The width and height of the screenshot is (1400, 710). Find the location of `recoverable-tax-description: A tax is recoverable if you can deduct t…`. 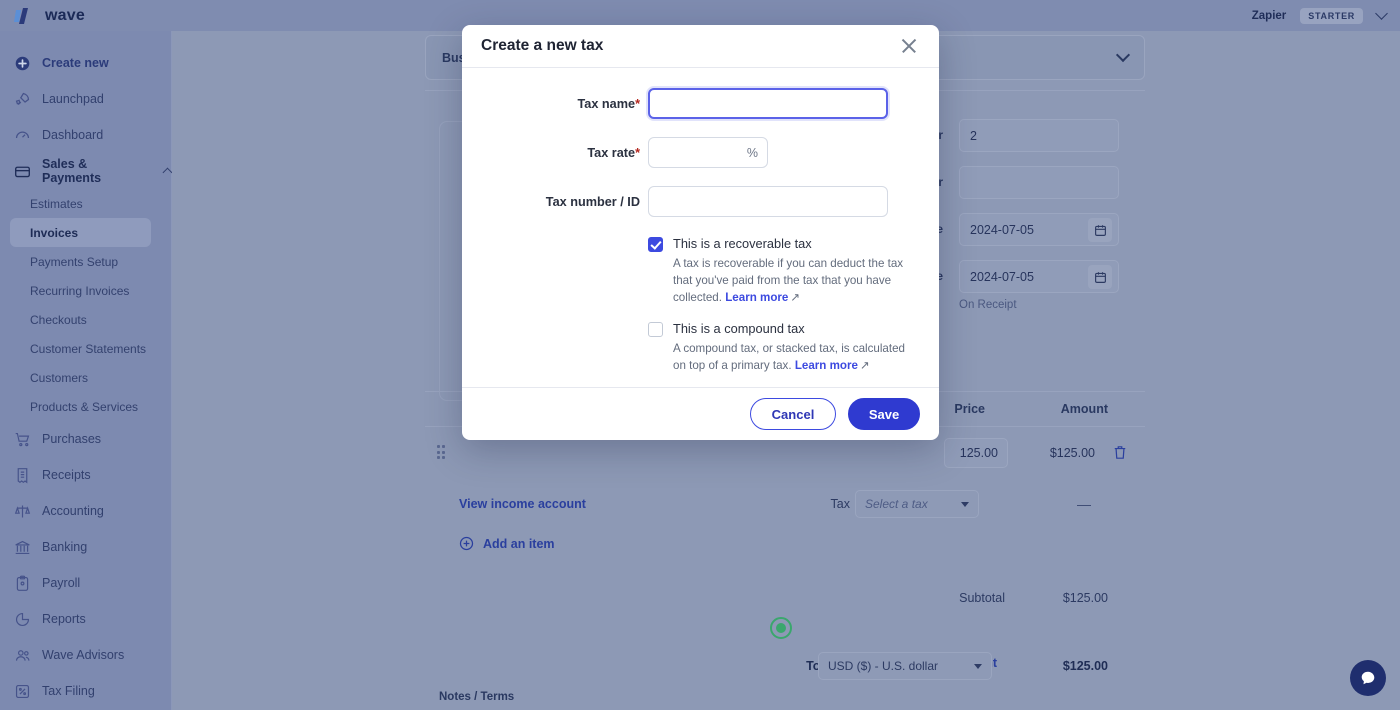

recoverable-tax-description: A tax is recoverable if you can deduct t… is located at coordinates (796, 281).